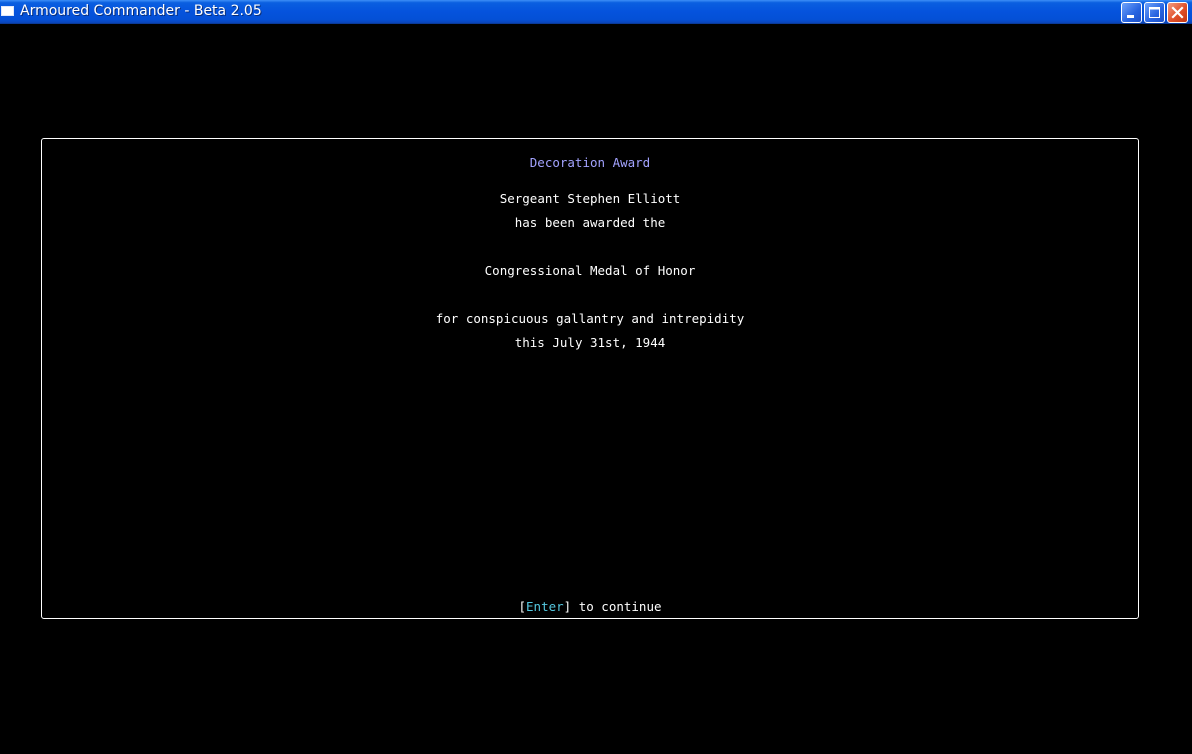  Describe the element at coordinates (545, 606) in the screenshot. I see `enter-key-label: Enter` at that location.